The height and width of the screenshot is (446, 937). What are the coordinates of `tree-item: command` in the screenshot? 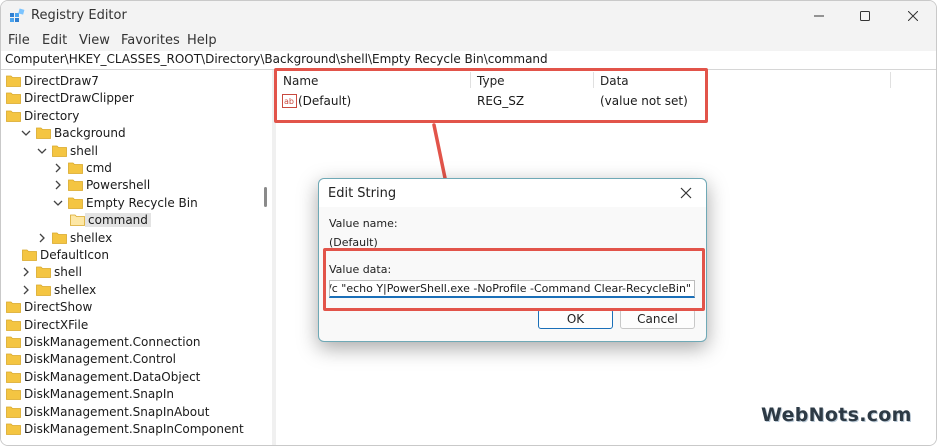 It's located at (136, 220).